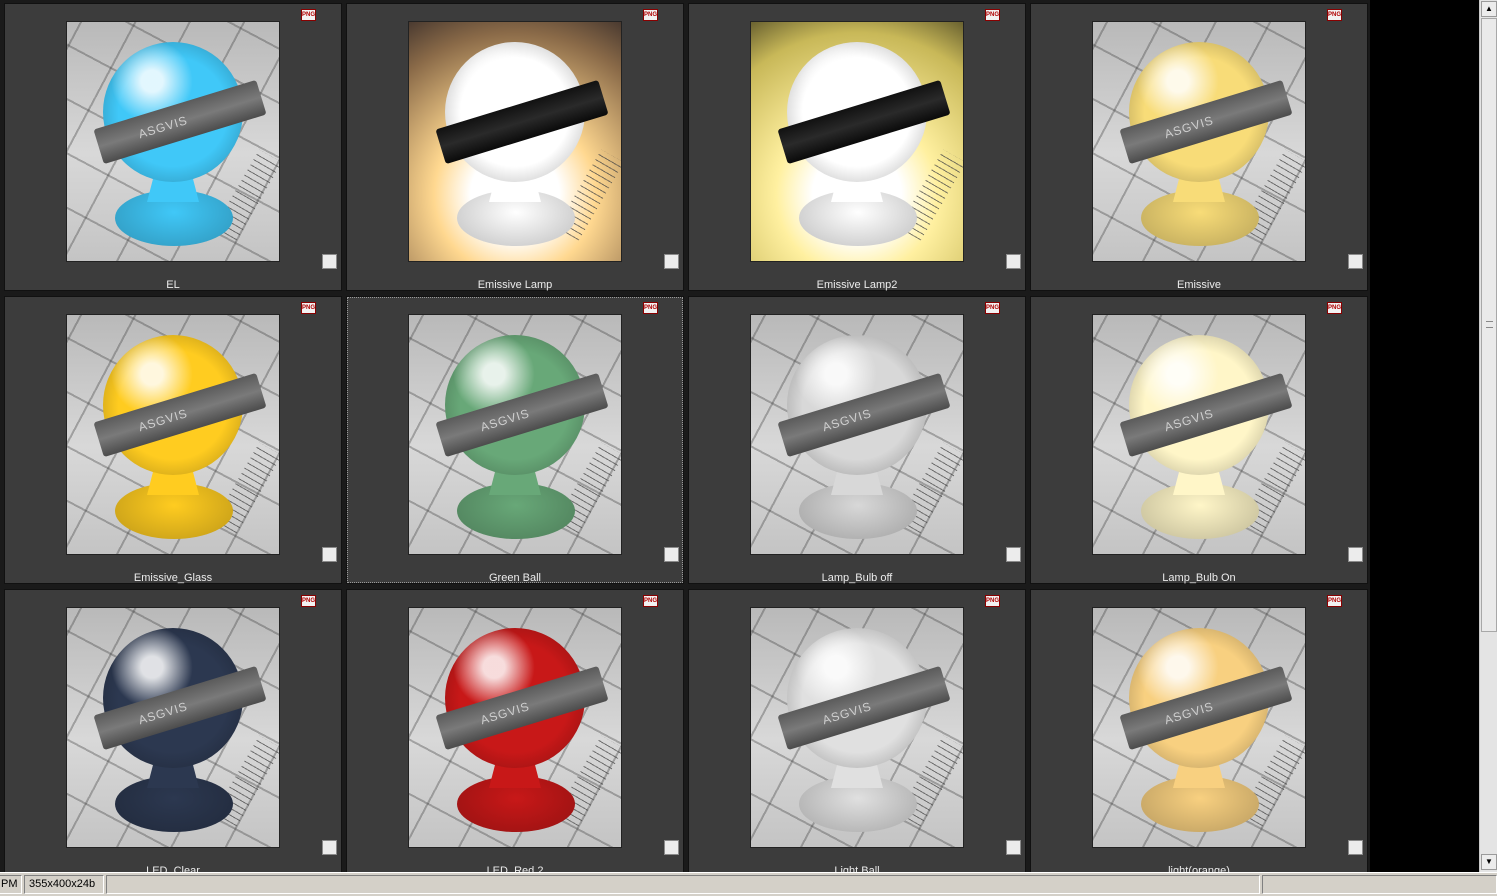 The width and height of the screenshot is (1497, 896). I want to click on material-tile: ASGVIS PNG Emissive, so click(1199, 147).